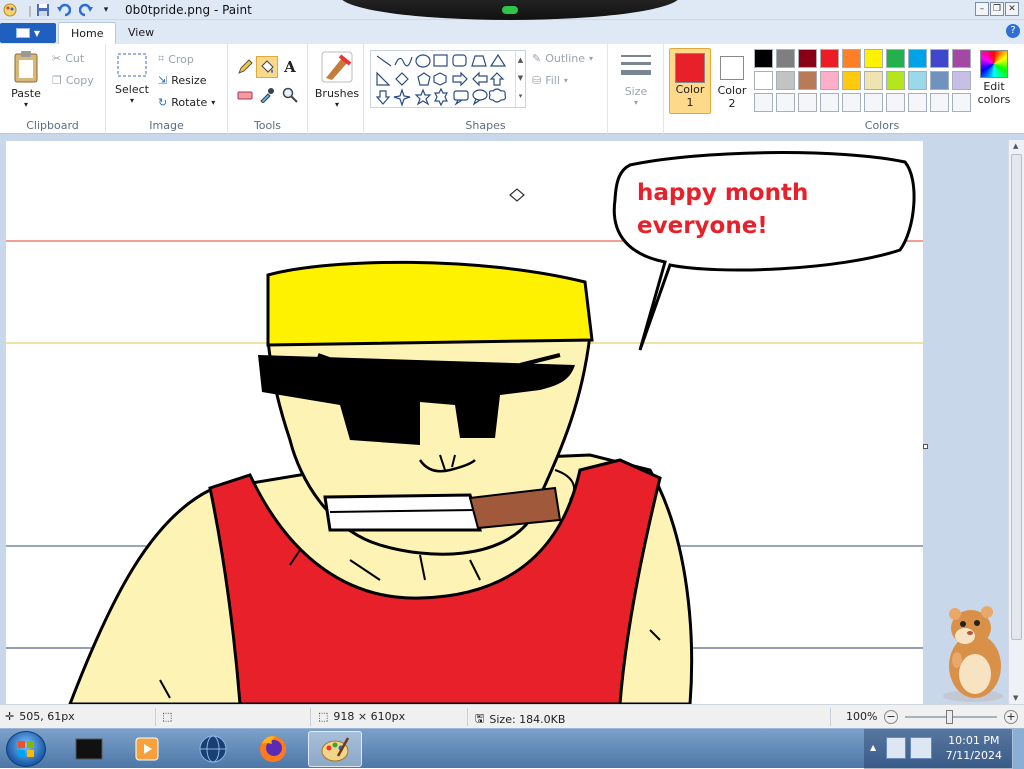 The image size is (1024, 769). I want to click on line-size-icon, so click(636, 65).